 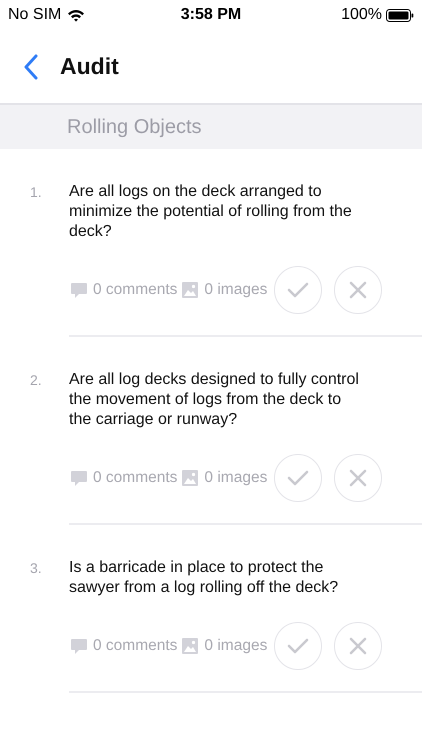 I want to click on question-number: 1., so click(x=36, y=192).